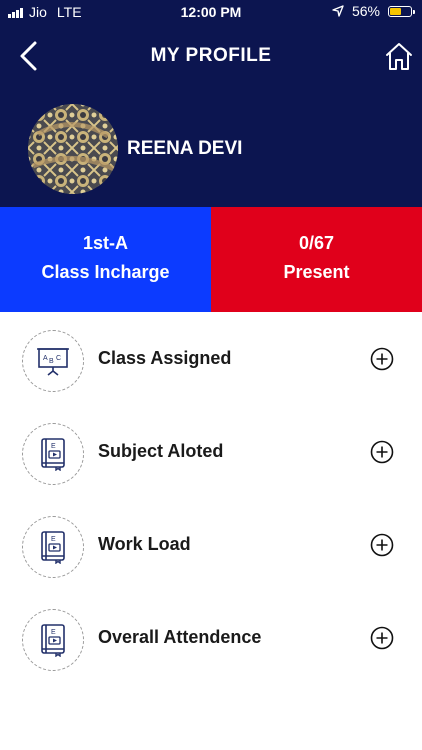 The image size is (422, 750). I want to click on battery-percent: 56%, so click(365, 11).